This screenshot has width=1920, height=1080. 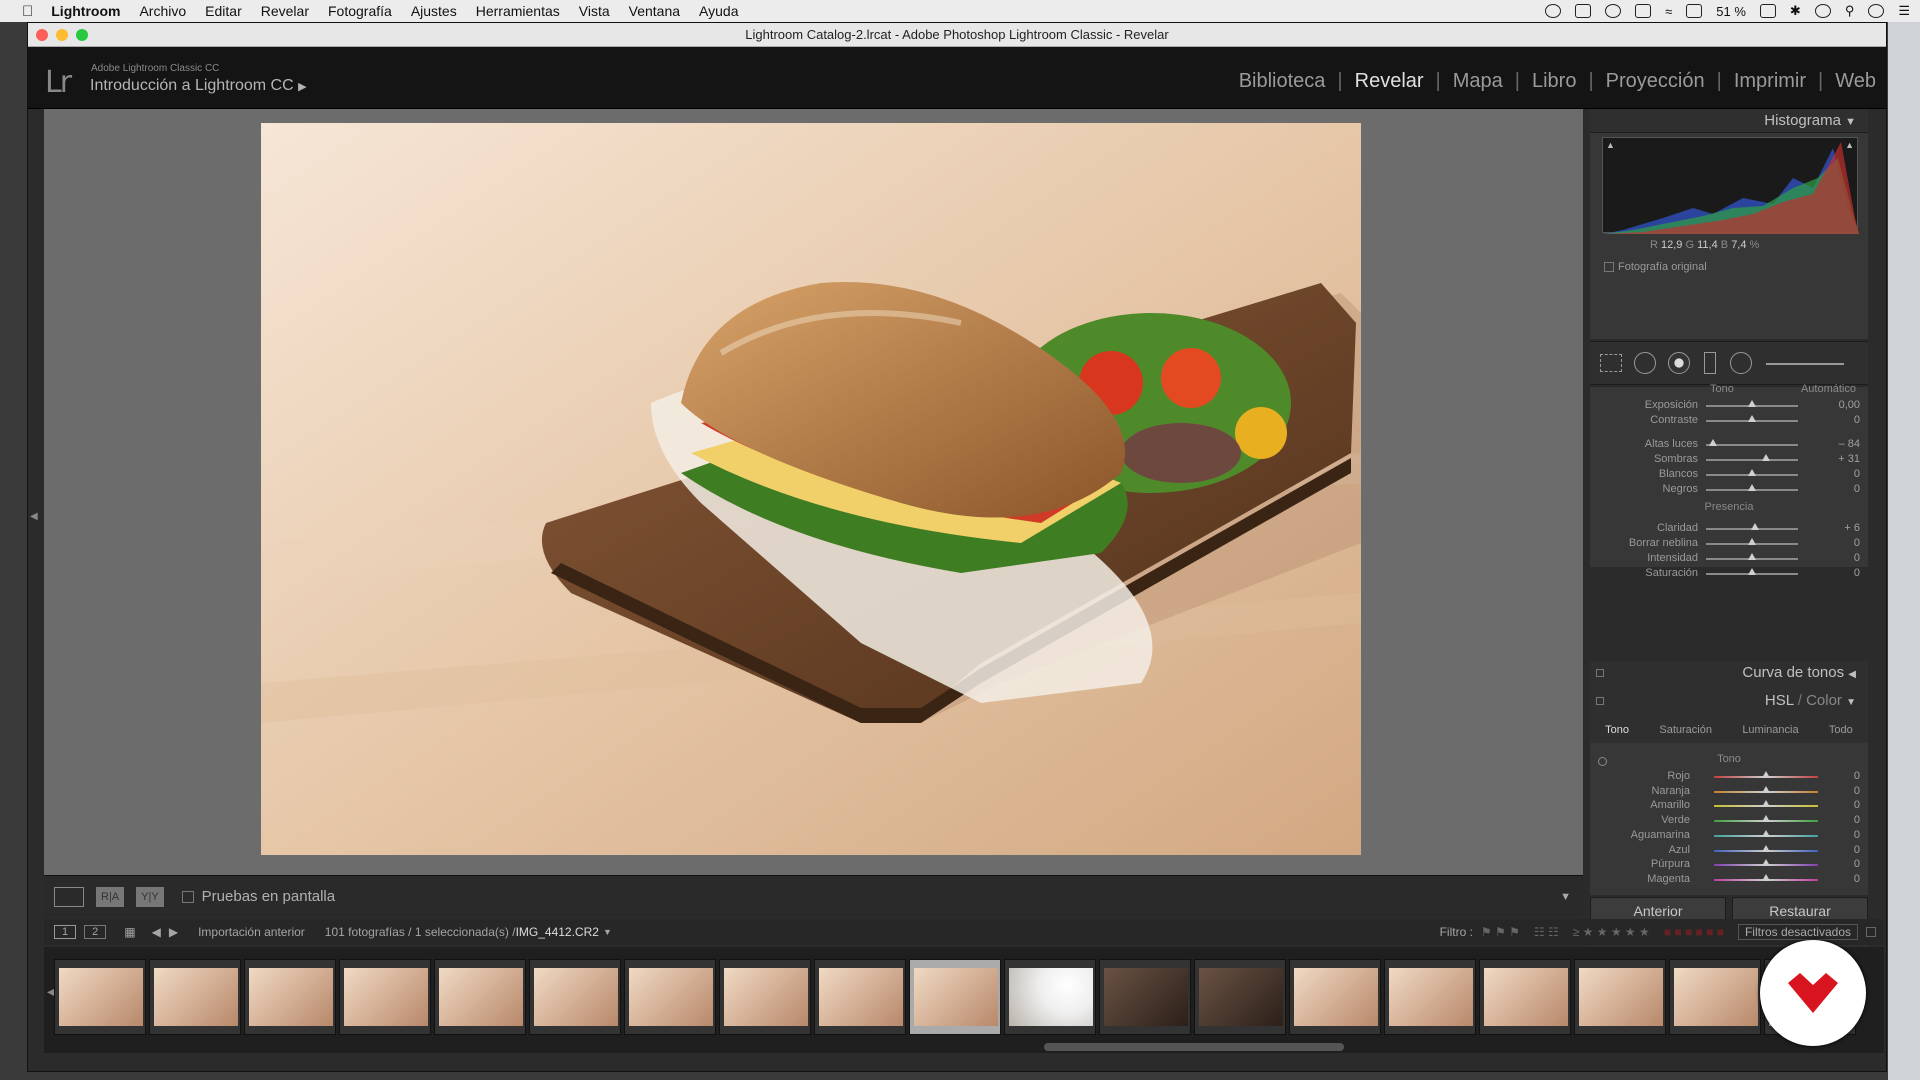 What do you see at coordinates (594, 11) in the screenshot?
I see `menu-vista: Vista` at bounding box center [594, 11].